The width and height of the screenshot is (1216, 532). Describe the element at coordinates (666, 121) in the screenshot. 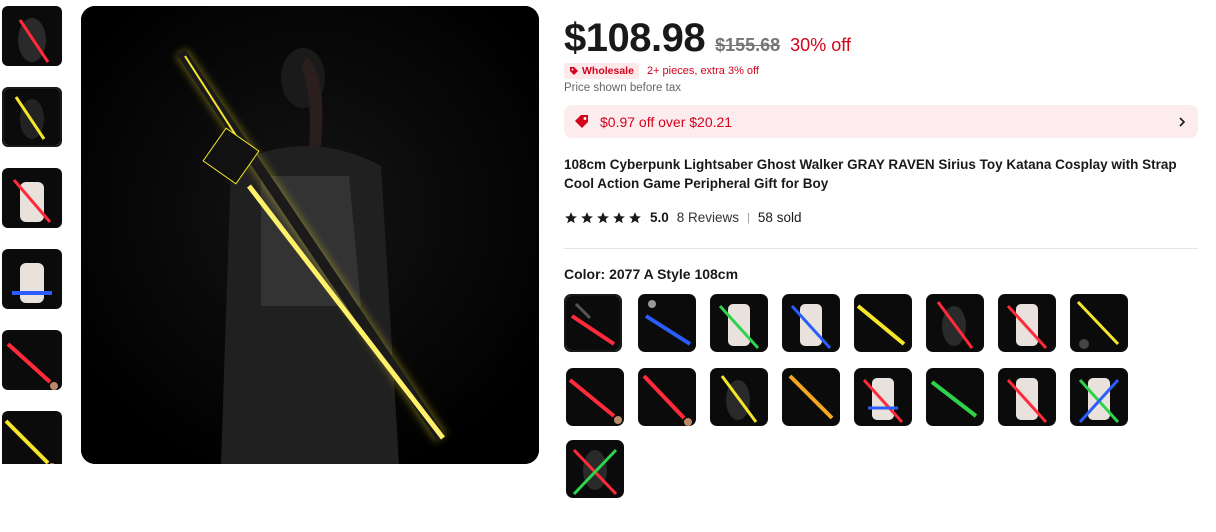

I see `coupon-text: $0.97 off over $20.21` at that location.